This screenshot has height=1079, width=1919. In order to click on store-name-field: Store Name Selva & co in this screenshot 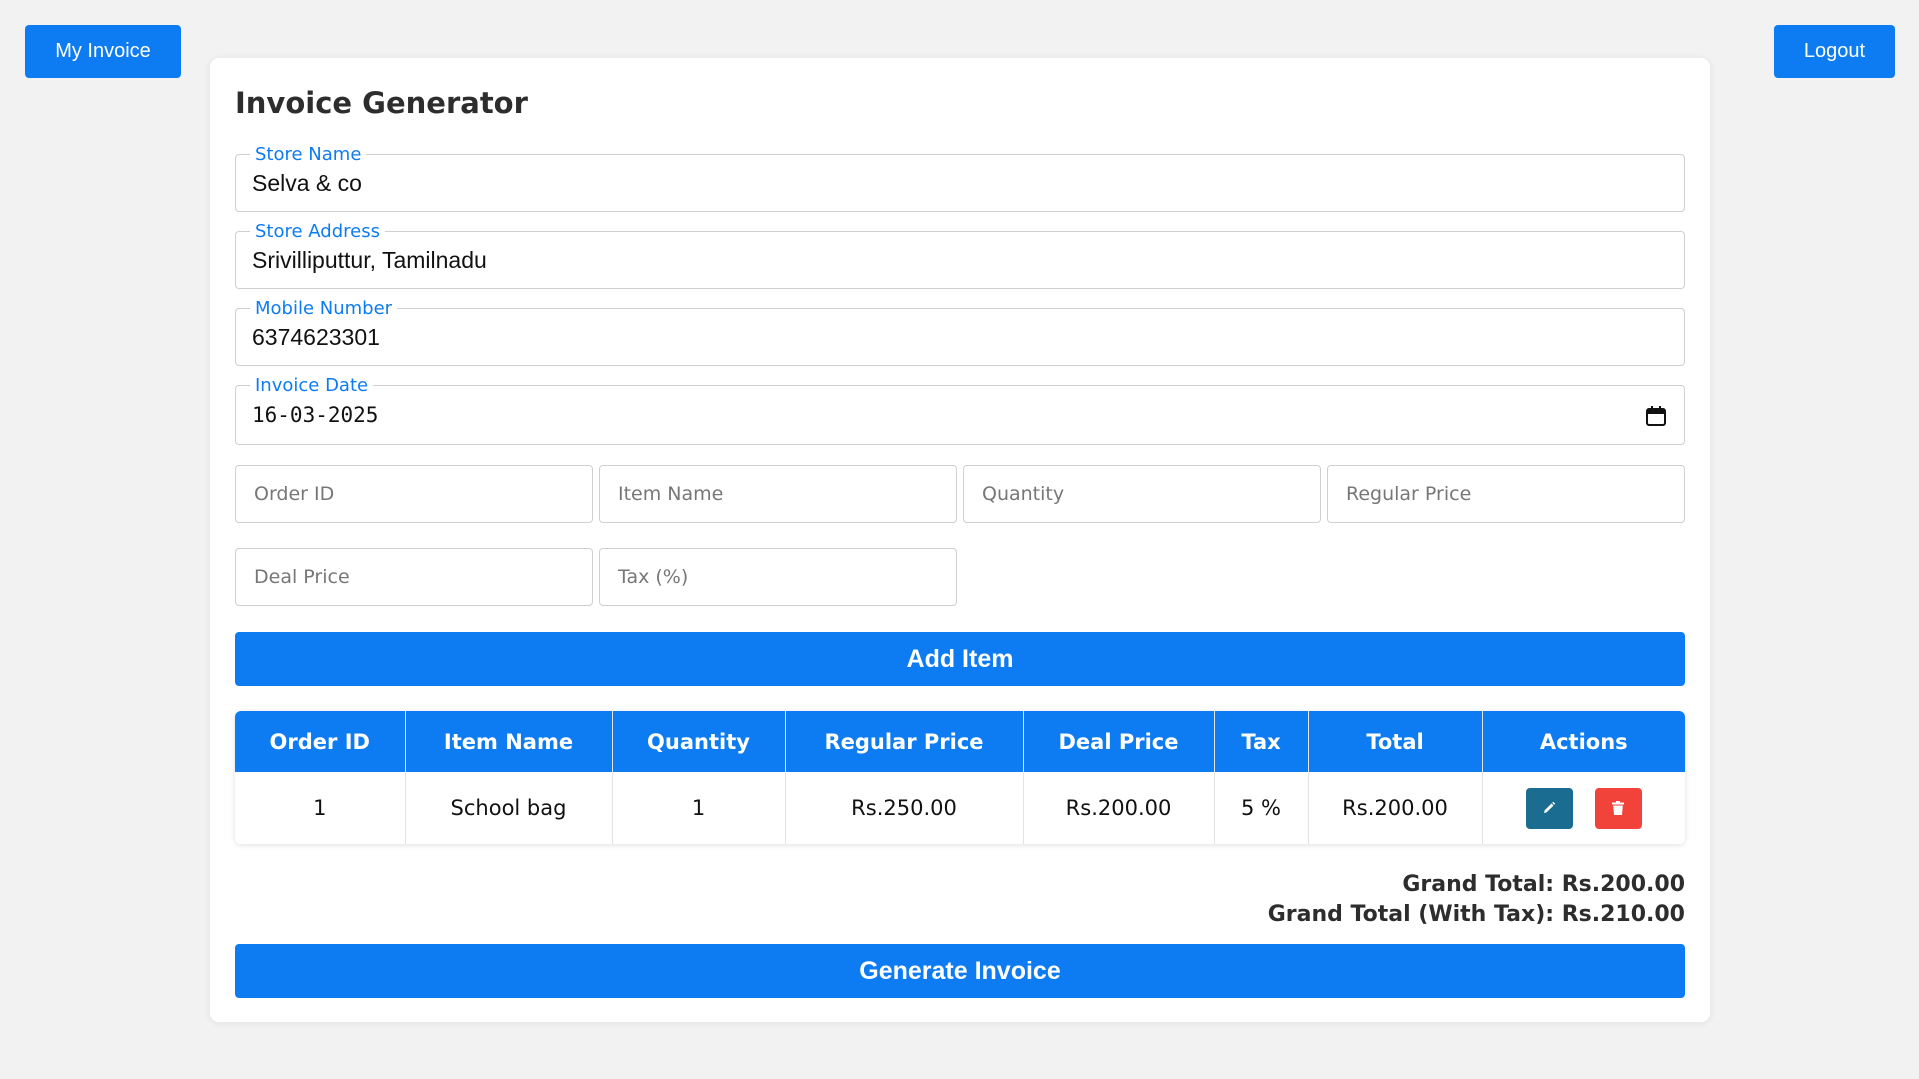, I will do `click(960, 178)`.